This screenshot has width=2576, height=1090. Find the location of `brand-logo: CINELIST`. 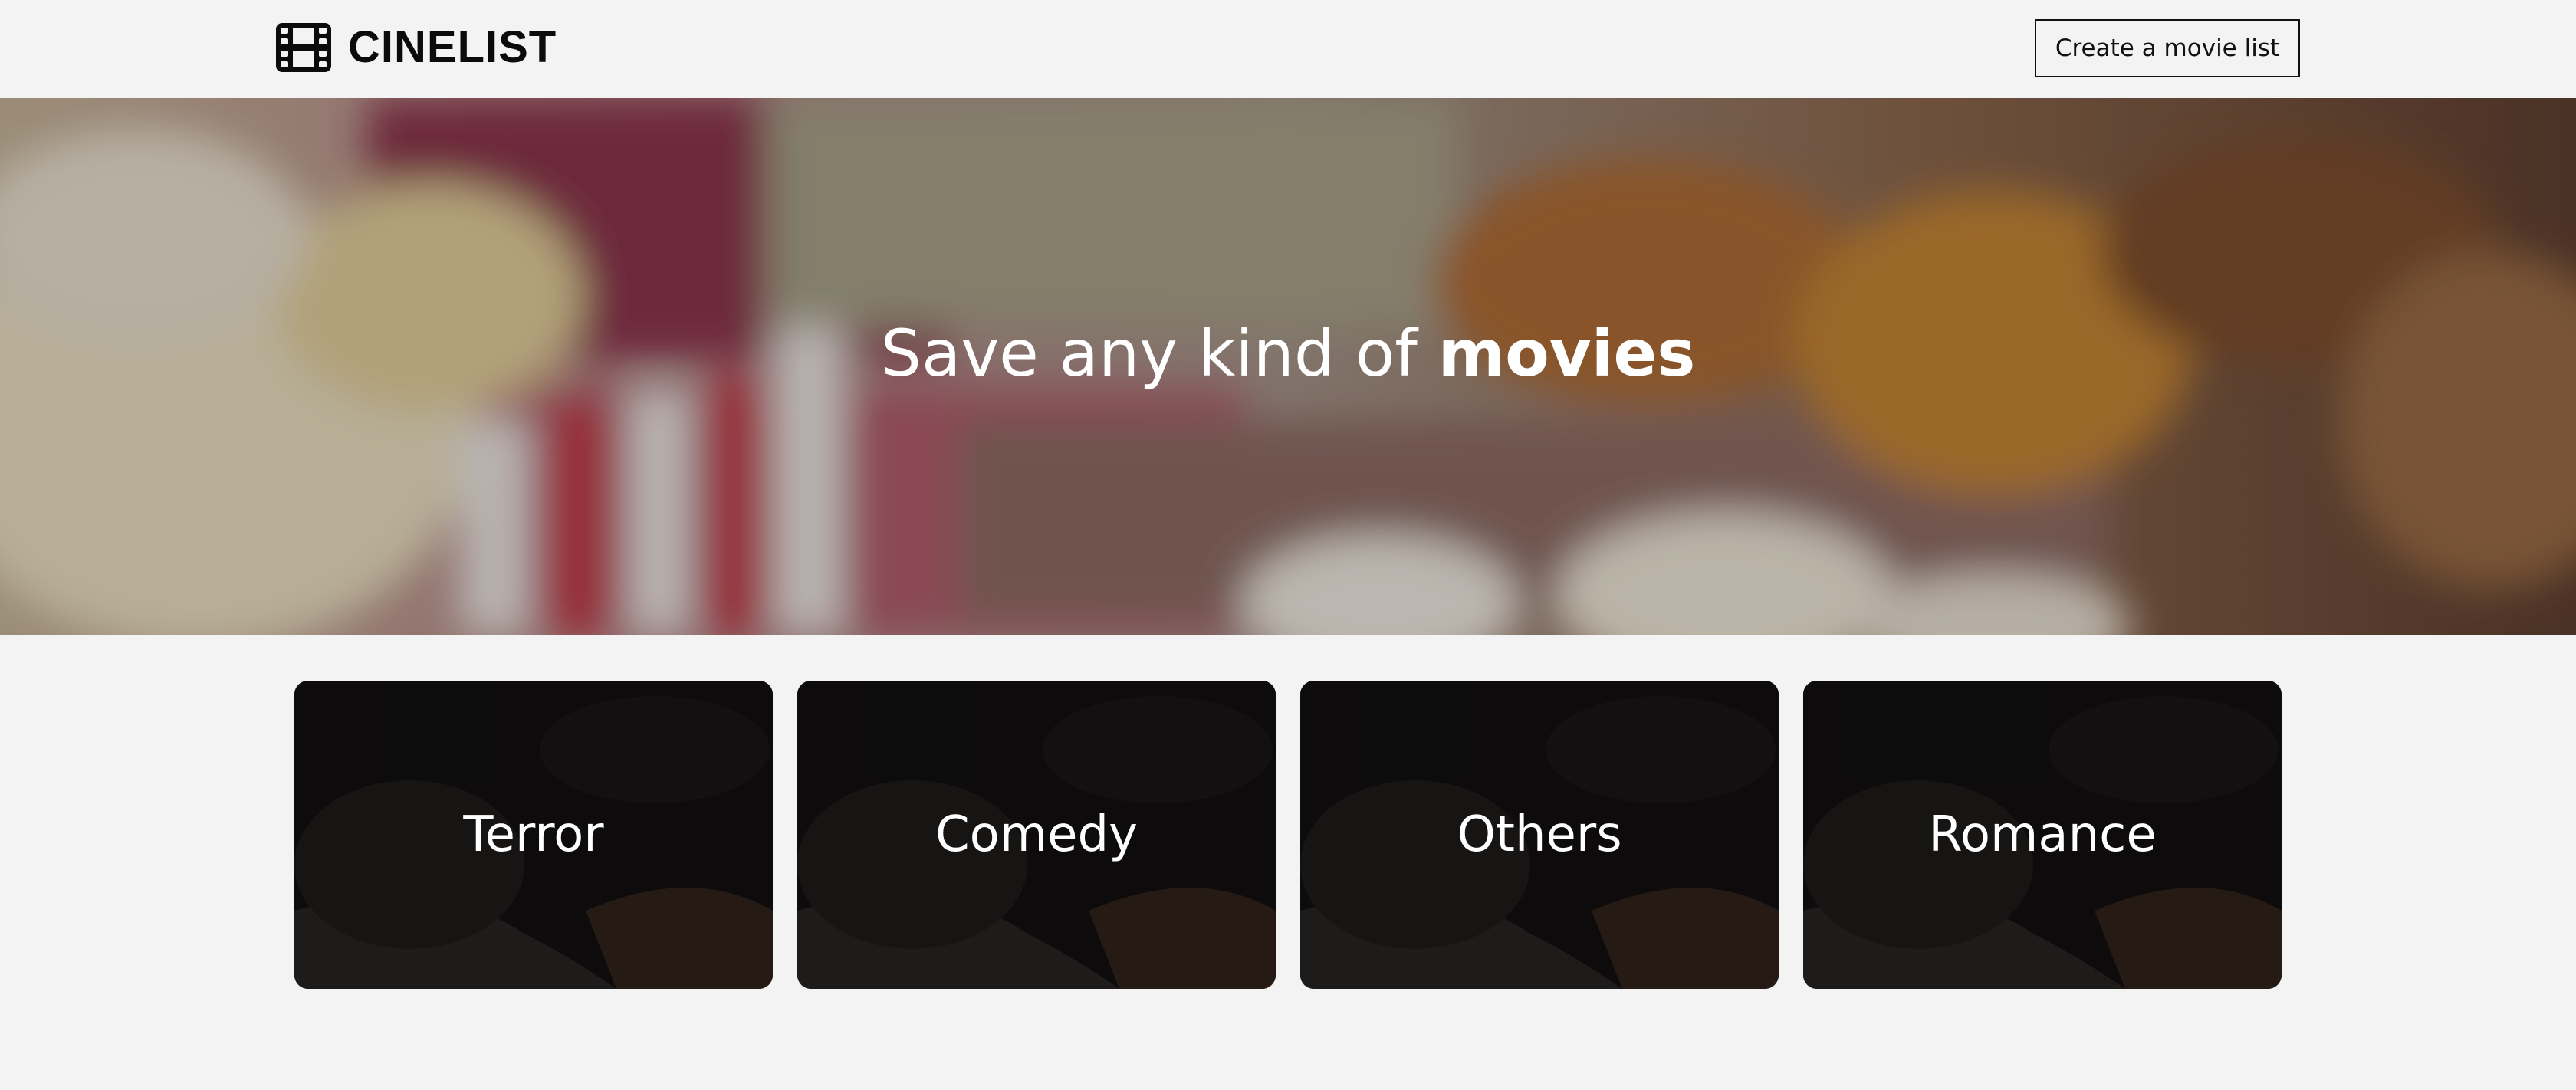

brand-logo: CINELIST is located at coordinates (416, 47).